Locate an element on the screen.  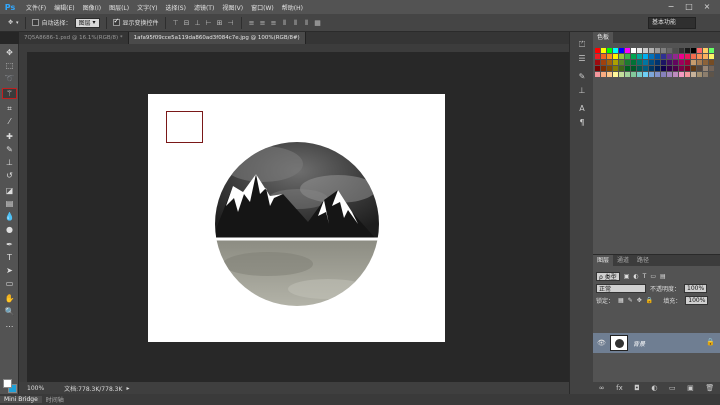
menu-edit: 编辑(E) is located at coordinates (64, 7).